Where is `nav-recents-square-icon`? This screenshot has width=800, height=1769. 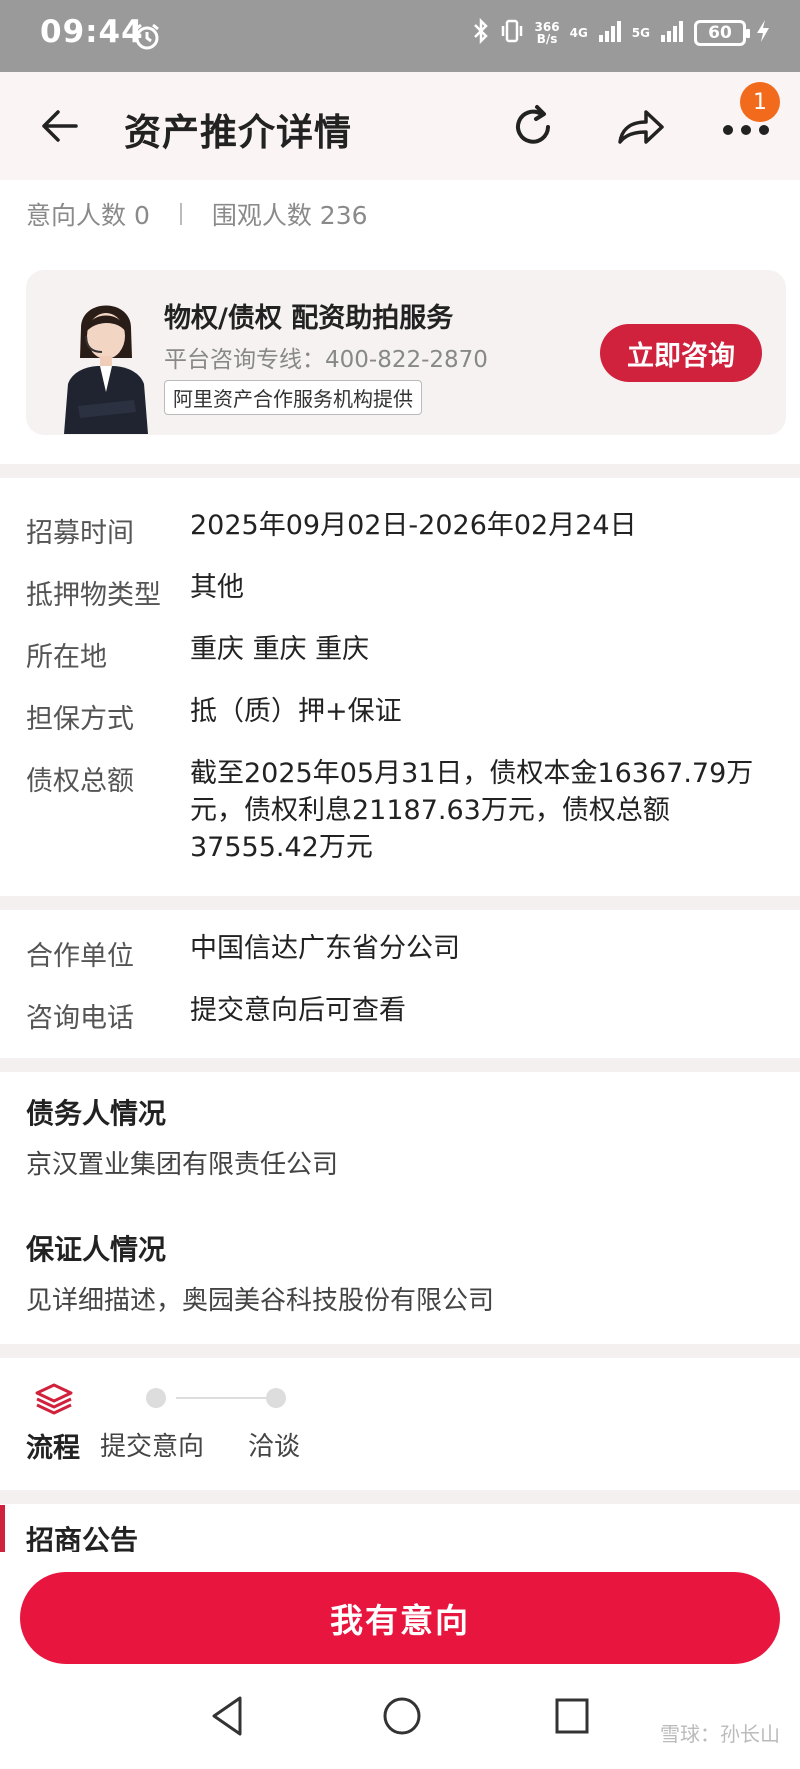 nav-recents-square-icon is located at coordinates (572, 1718).